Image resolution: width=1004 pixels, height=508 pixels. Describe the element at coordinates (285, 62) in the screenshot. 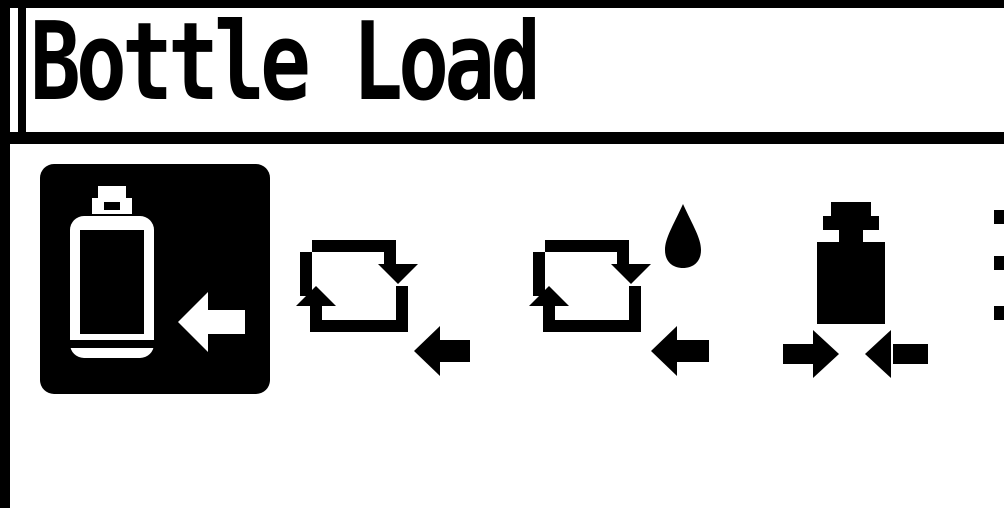

I see `page-title: Bottle Load` at that location.